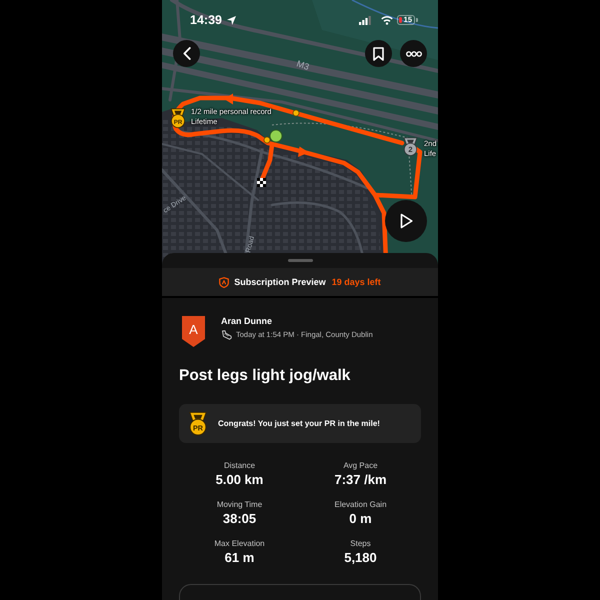  Describe the element at coordinates (365, 20) in the screenshot. I see `signal-icon` at that location.